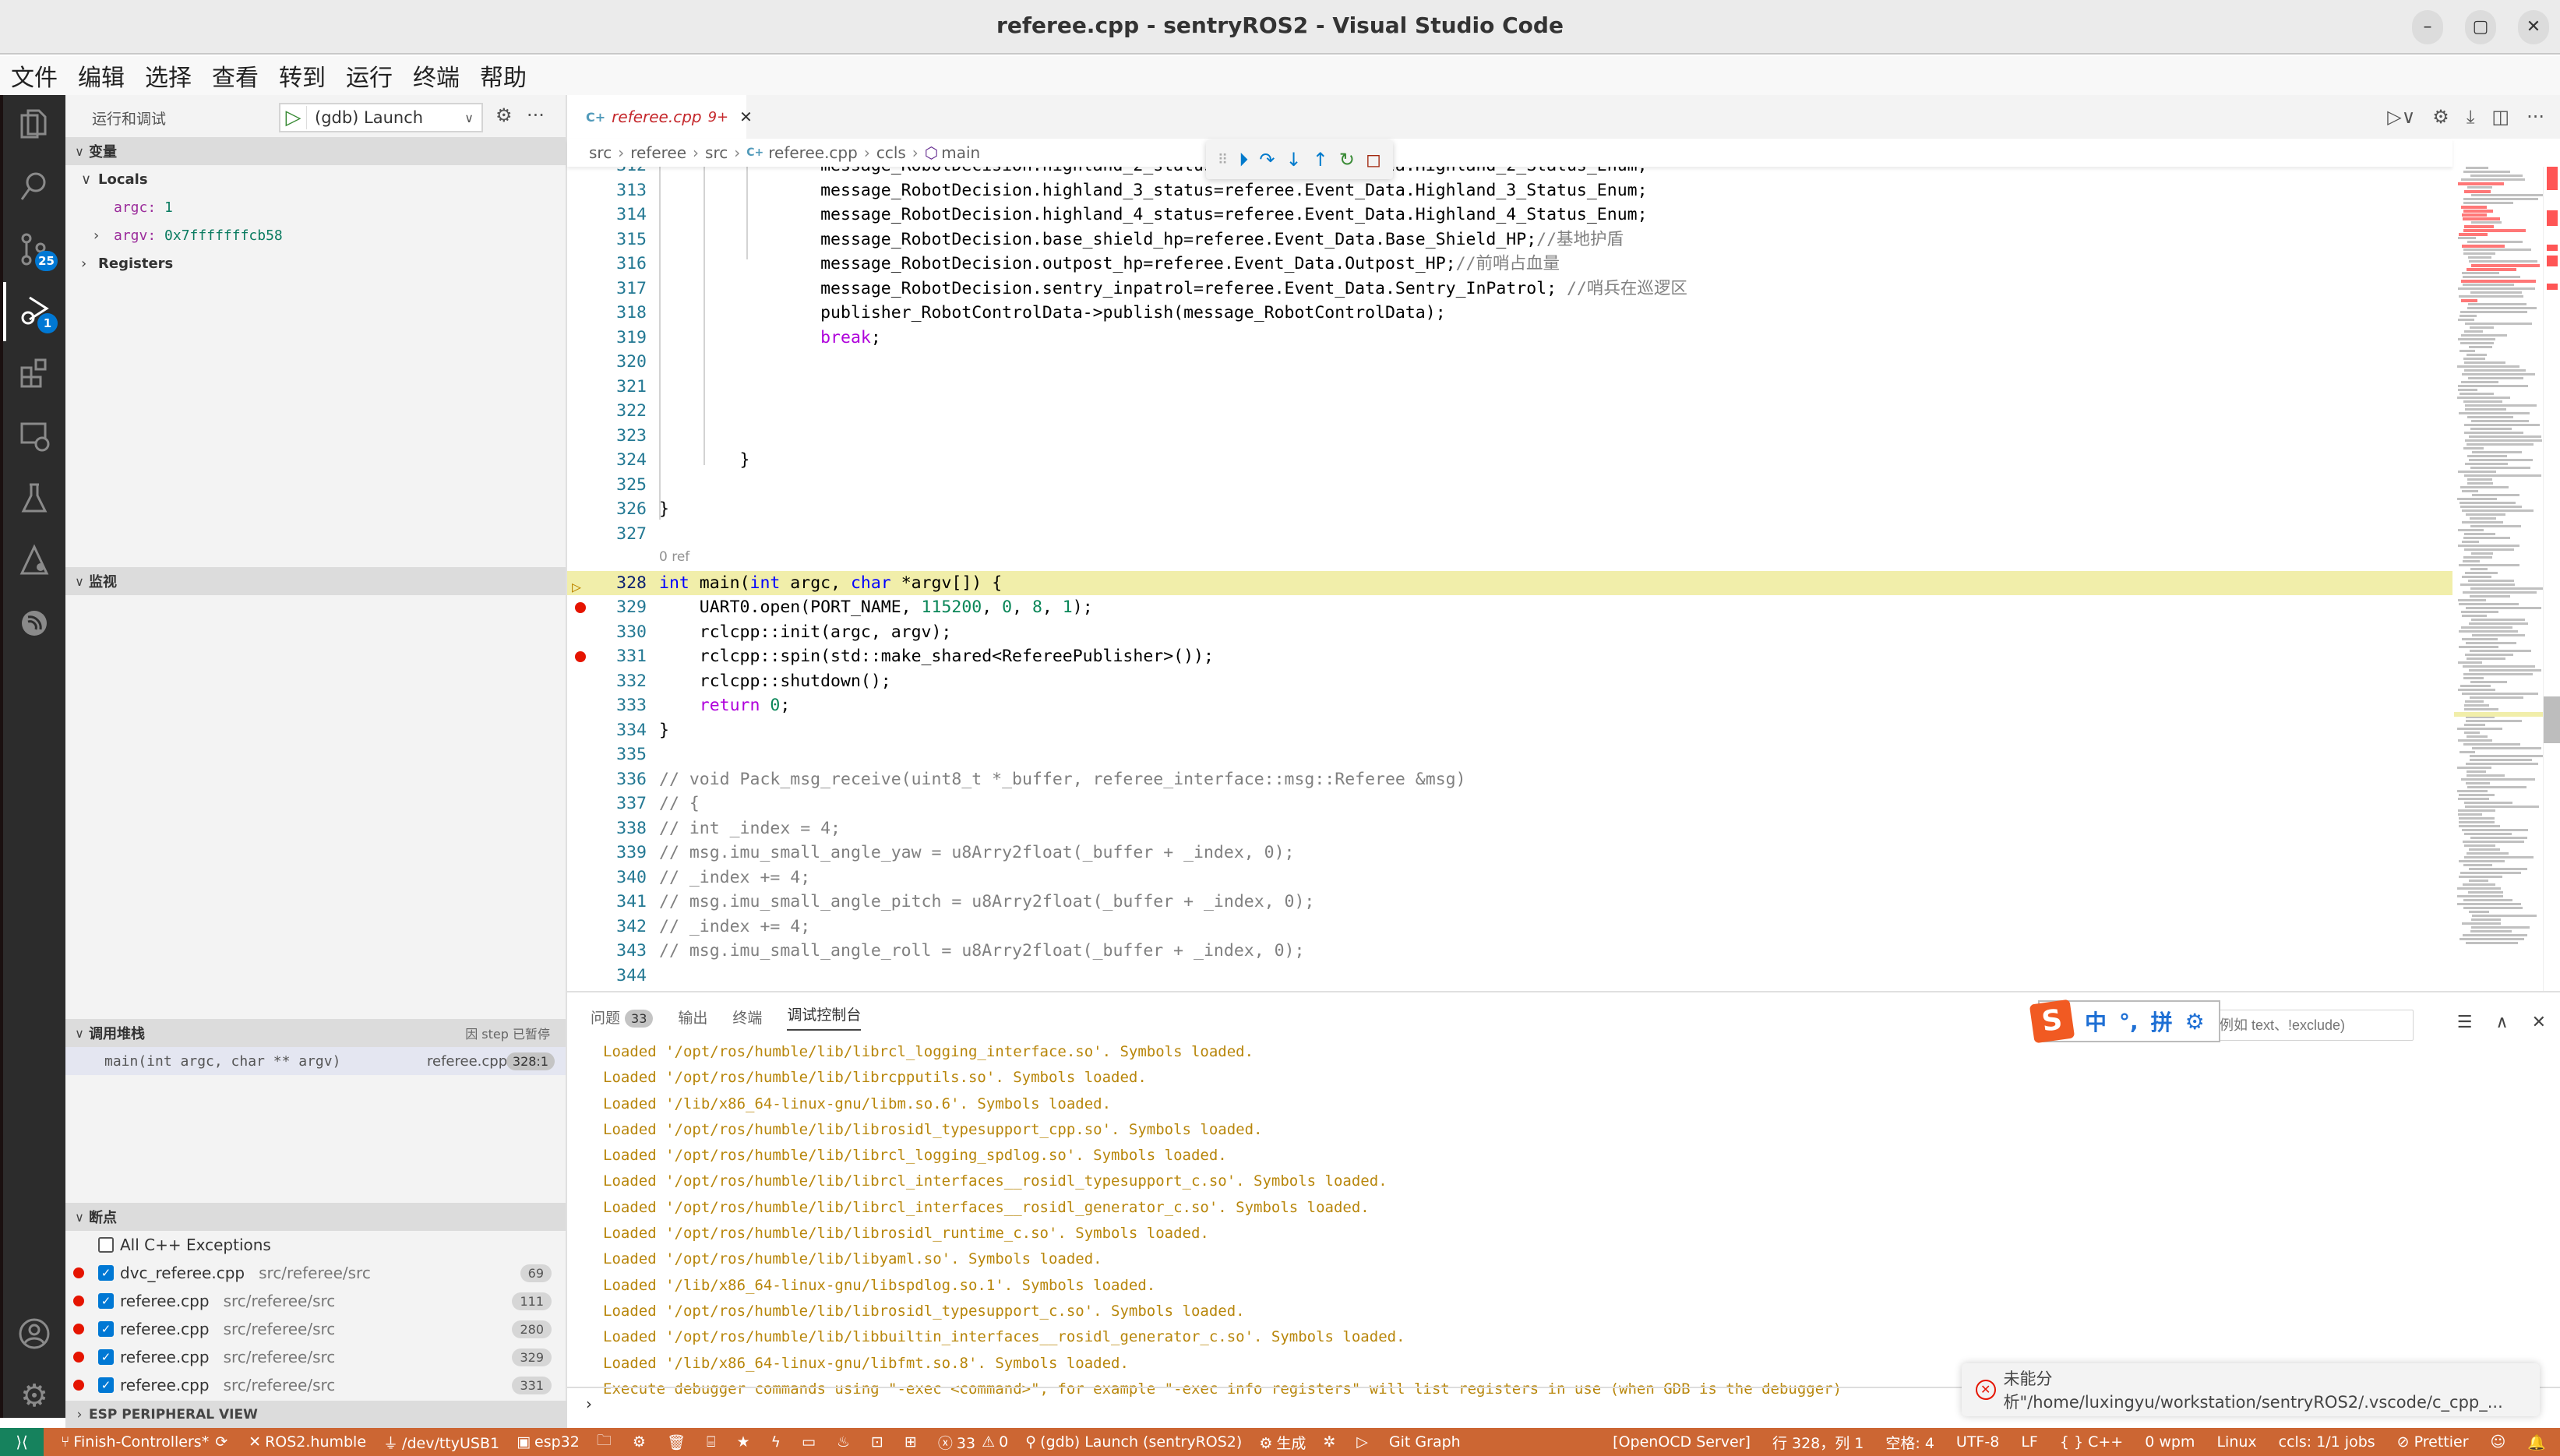  I want to click on flash-icon-status-item: ϟ, so click(778, 1442).